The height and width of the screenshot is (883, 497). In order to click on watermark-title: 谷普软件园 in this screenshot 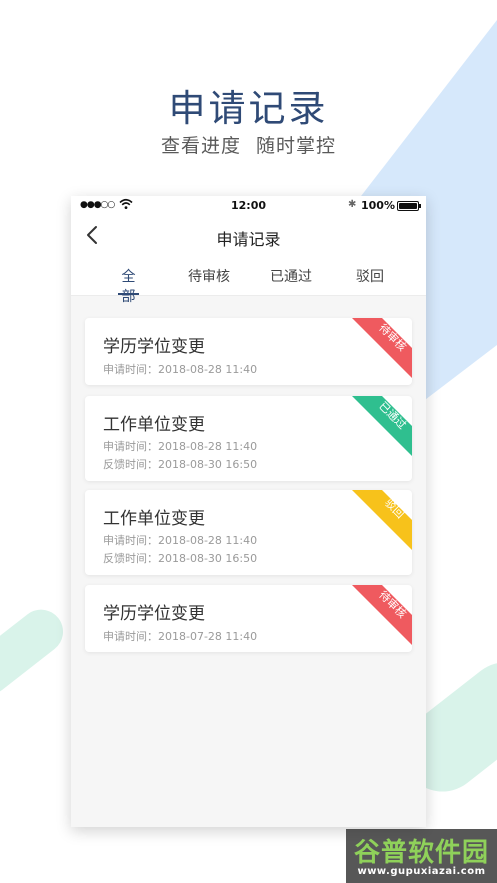, I will do `click(421, 853)`.